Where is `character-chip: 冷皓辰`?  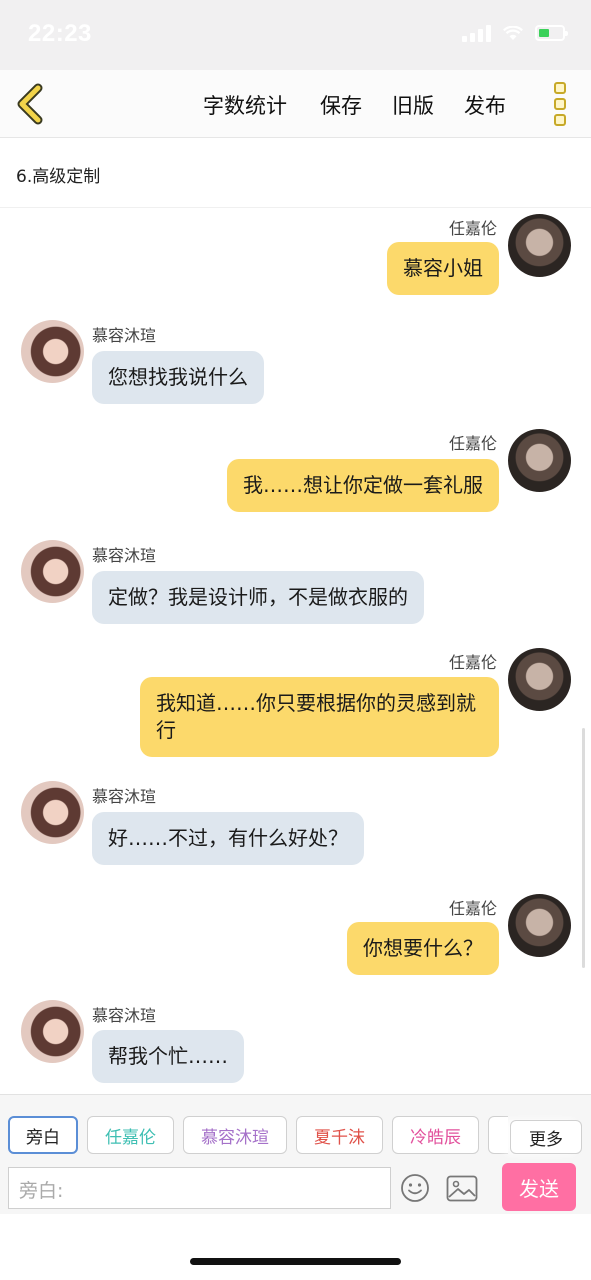
character-chip: 冷皓辰 is located at coordinates (435, 1135).